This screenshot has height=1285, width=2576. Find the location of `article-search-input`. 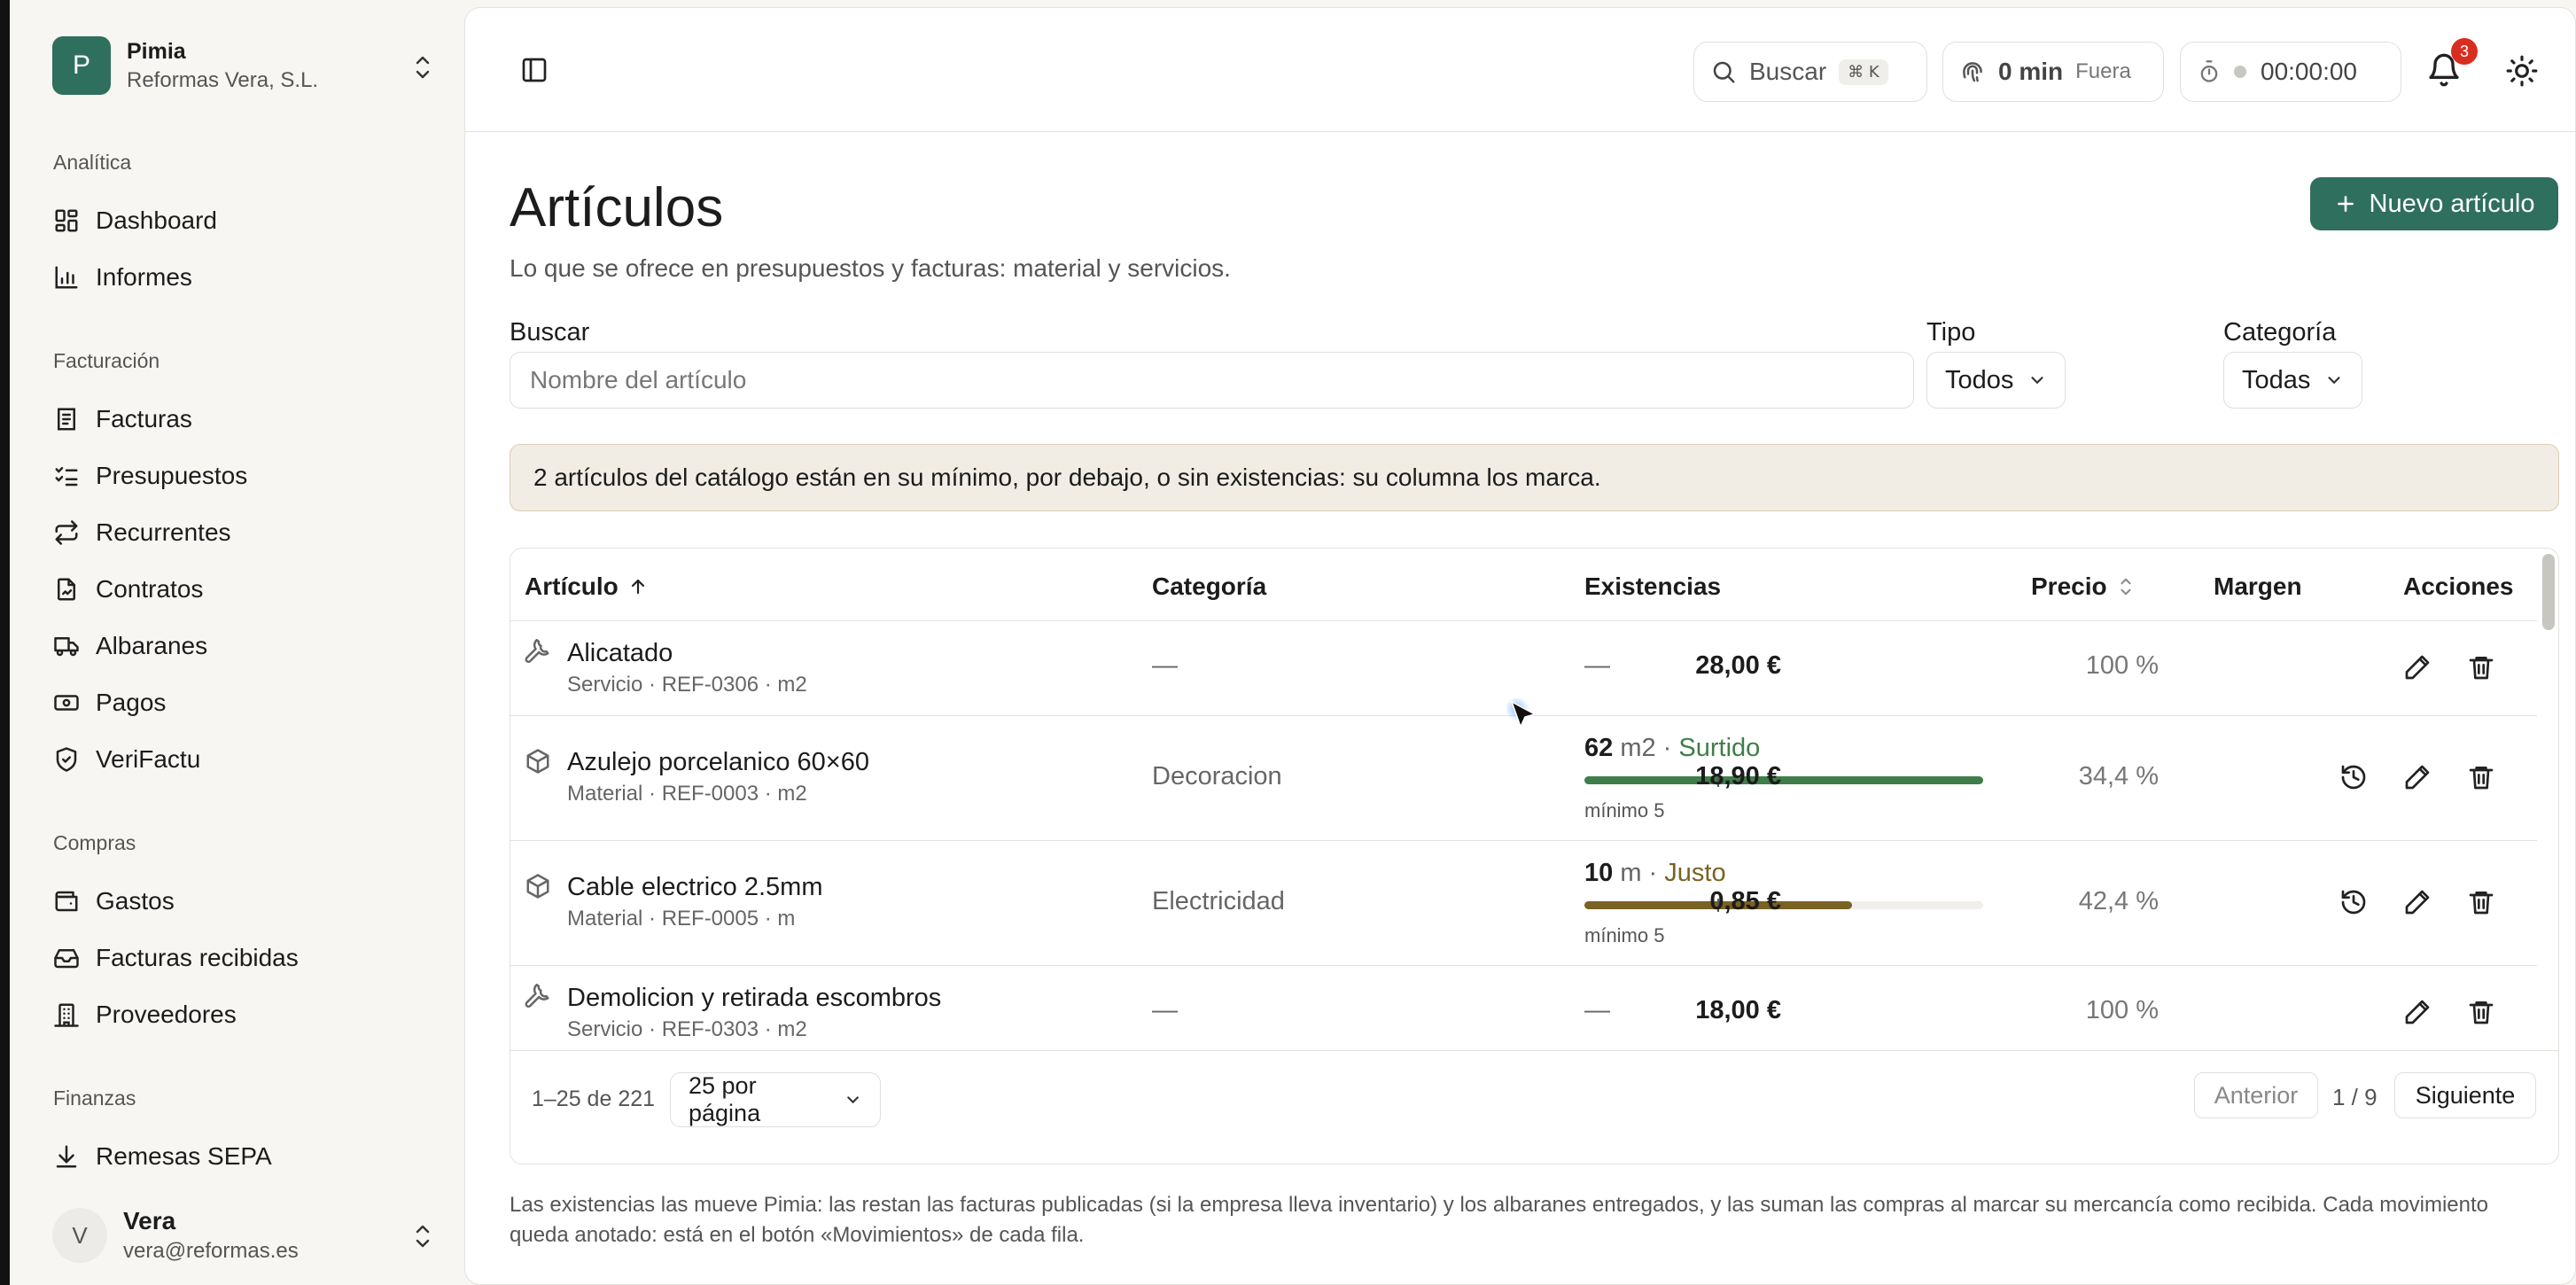

article-search-input is located at coordinates (1212, 380).